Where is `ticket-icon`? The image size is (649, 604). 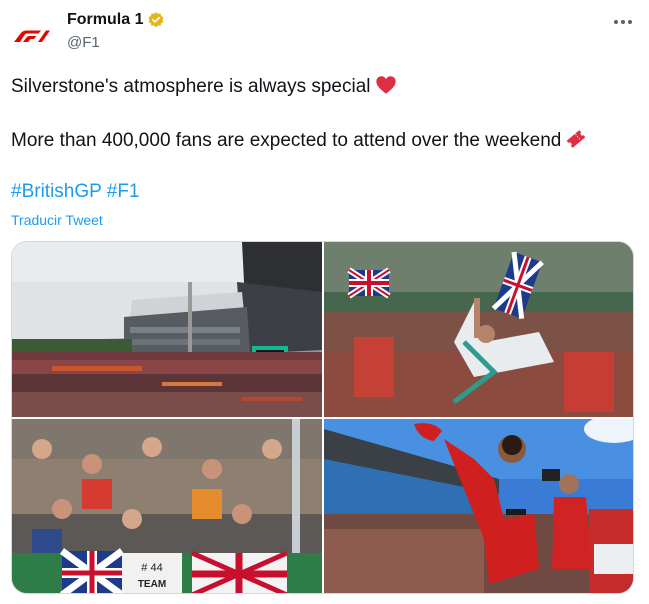 ticket-icon is located at coordinates (576, 139).